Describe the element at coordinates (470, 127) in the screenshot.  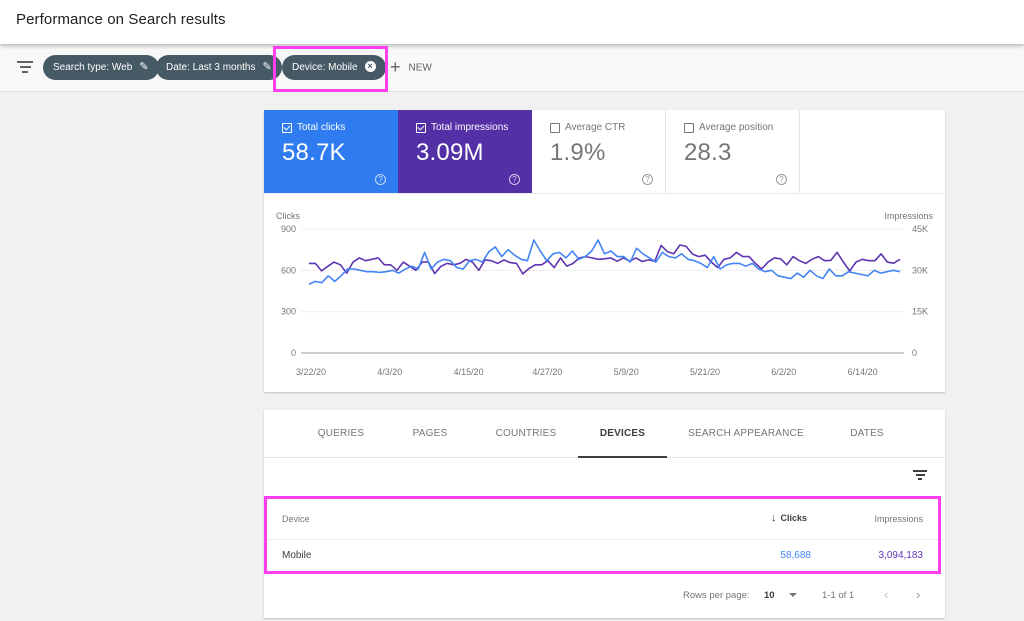
I see `metric-label: Total impressions` at that location.